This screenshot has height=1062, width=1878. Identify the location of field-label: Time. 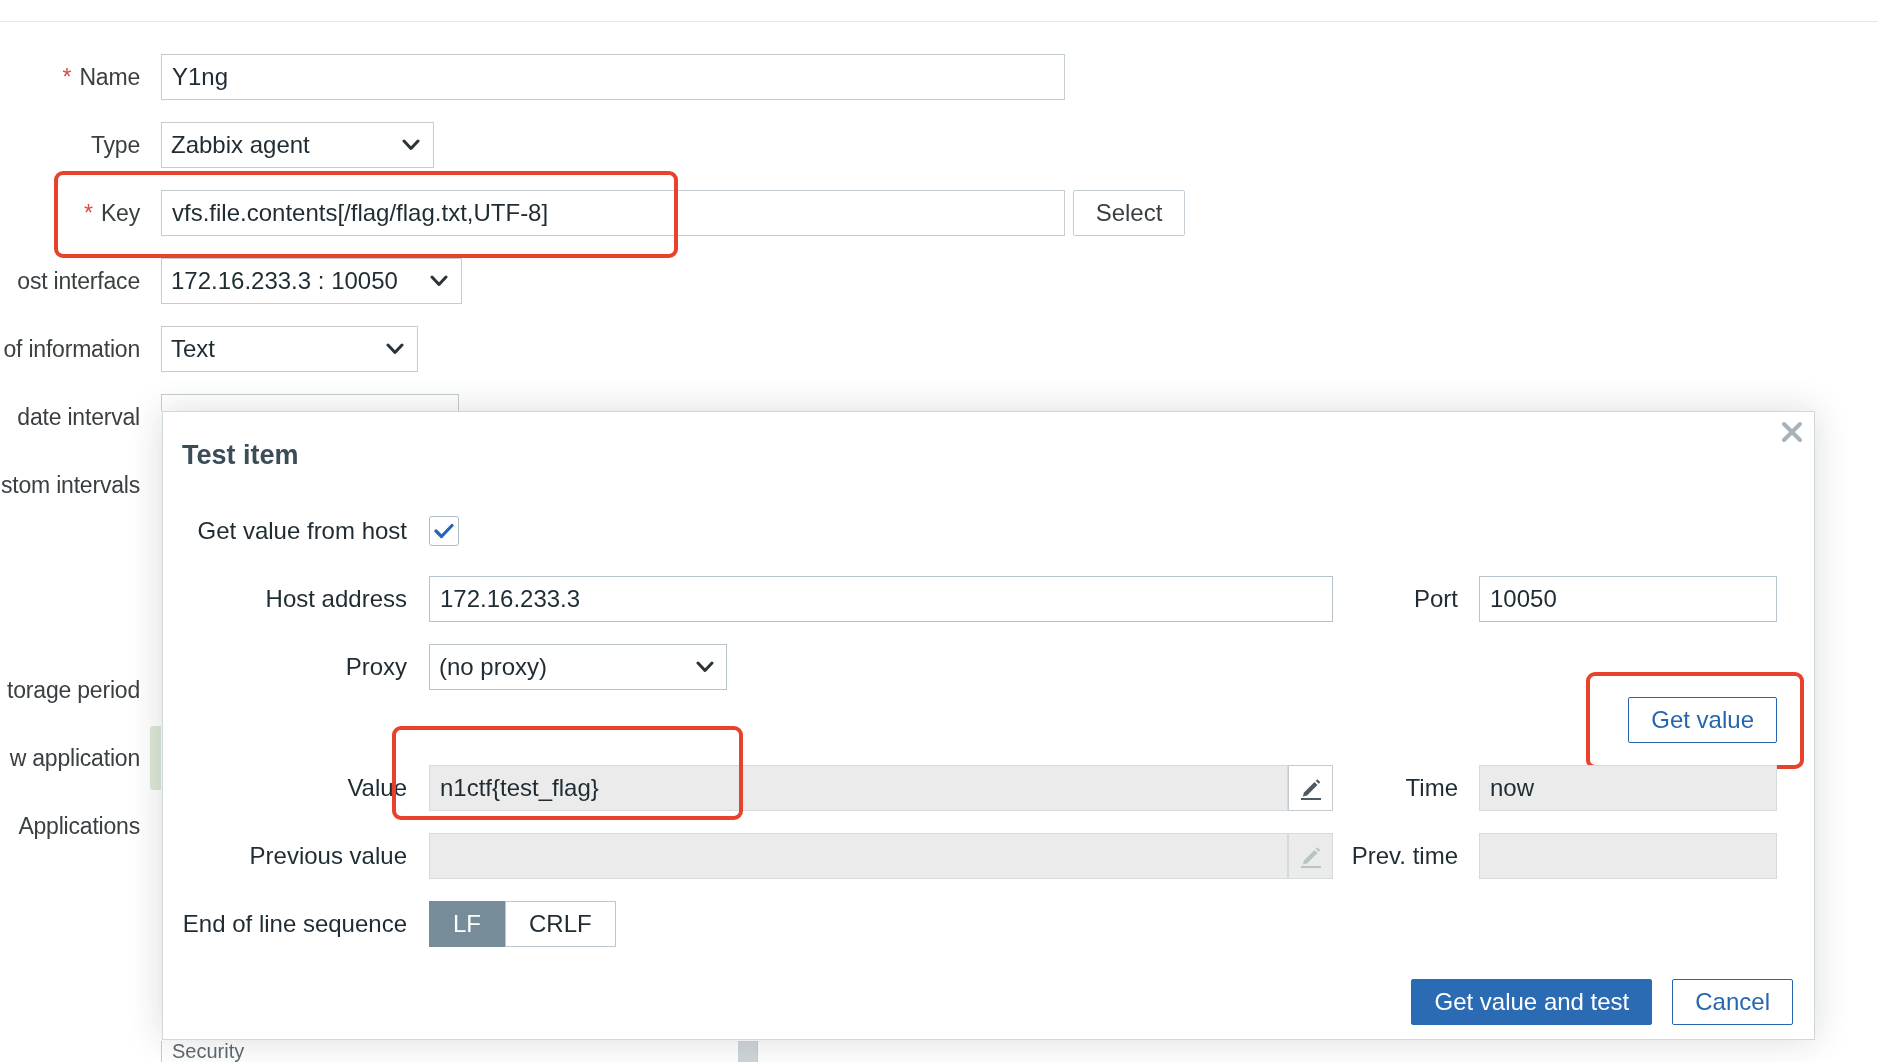
(1431, 788).